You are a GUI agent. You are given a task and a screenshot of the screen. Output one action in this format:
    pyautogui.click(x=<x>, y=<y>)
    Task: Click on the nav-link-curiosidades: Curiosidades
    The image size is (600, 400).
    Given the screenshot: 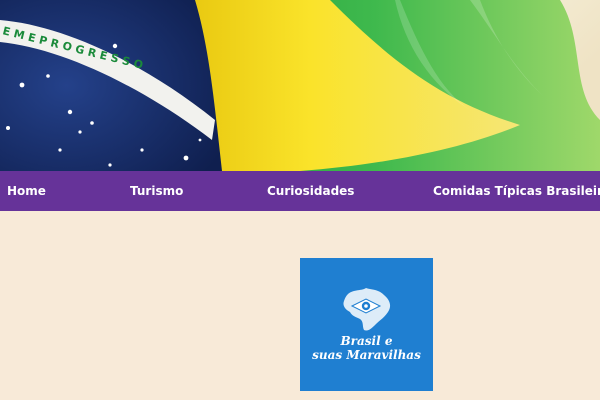 What is the action you would take?
    pyautogui.click(x=310, y=191)
    